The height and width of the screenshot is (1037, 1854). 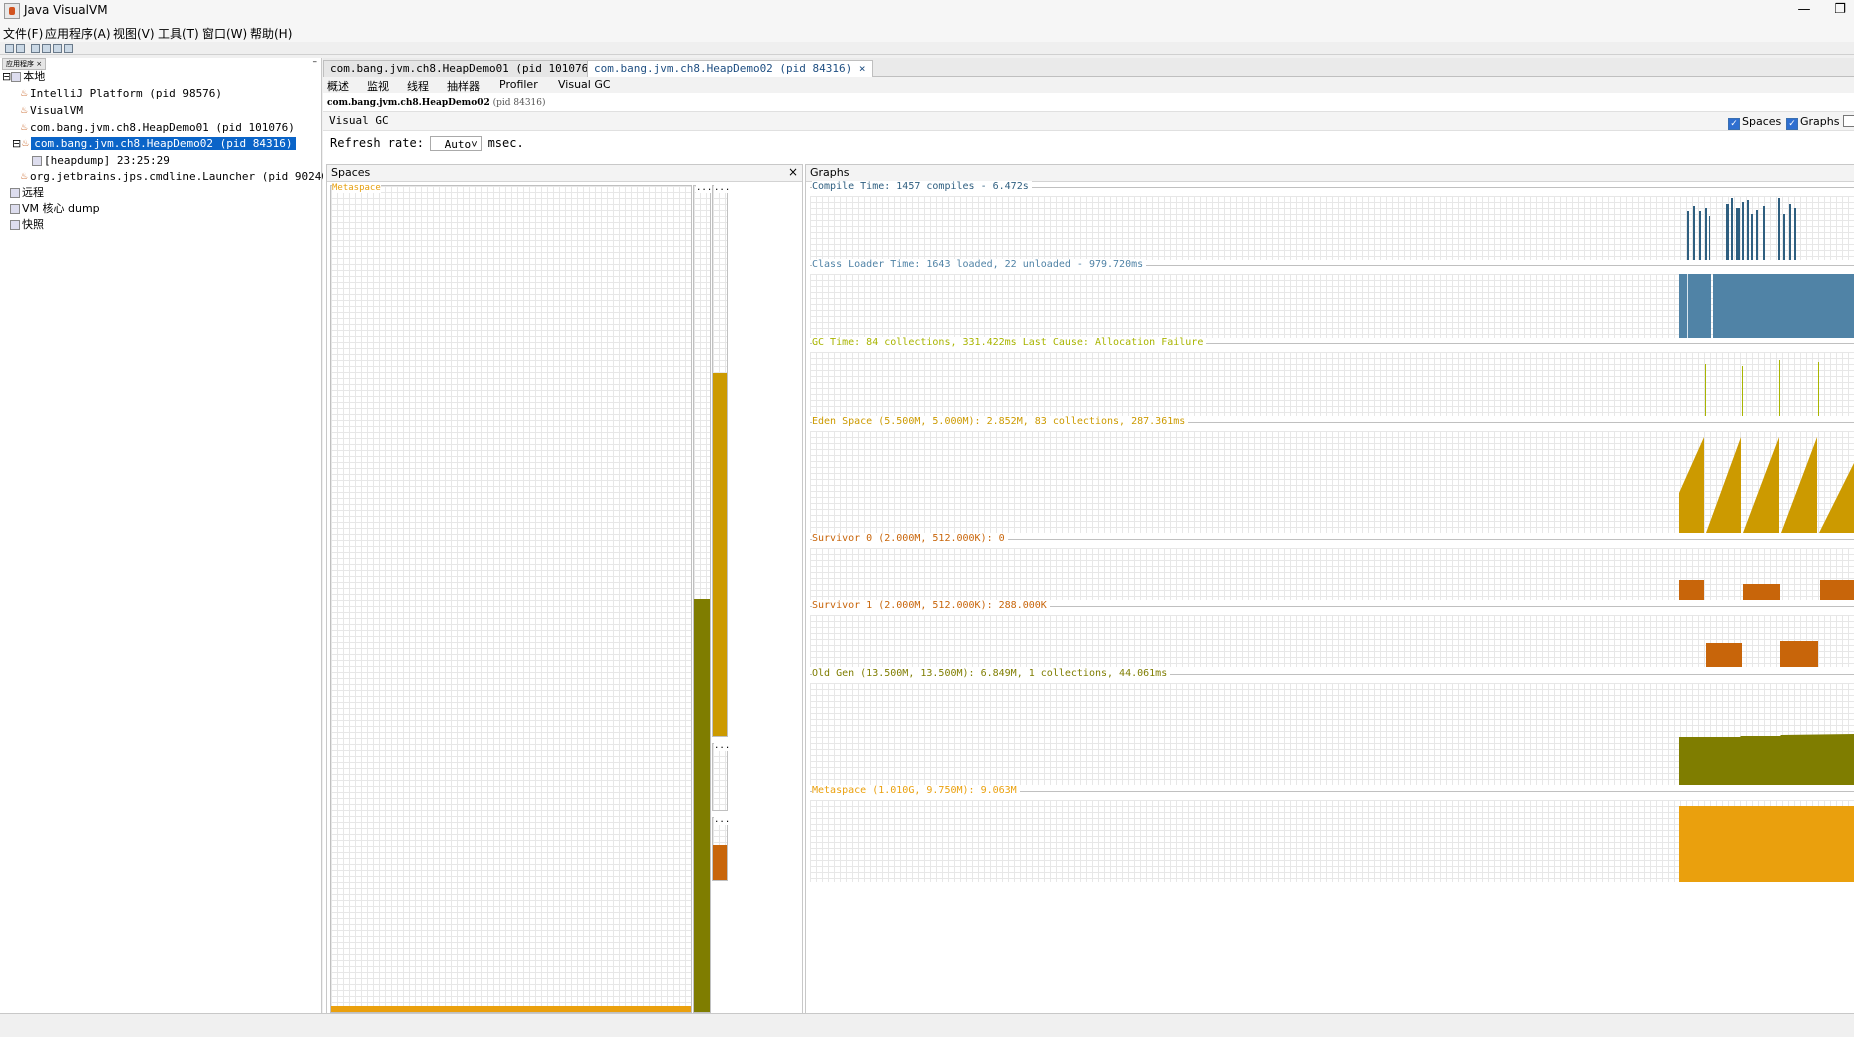 I want to click on tab-visual-gc: Visual GC, so click(x=584, y=84).